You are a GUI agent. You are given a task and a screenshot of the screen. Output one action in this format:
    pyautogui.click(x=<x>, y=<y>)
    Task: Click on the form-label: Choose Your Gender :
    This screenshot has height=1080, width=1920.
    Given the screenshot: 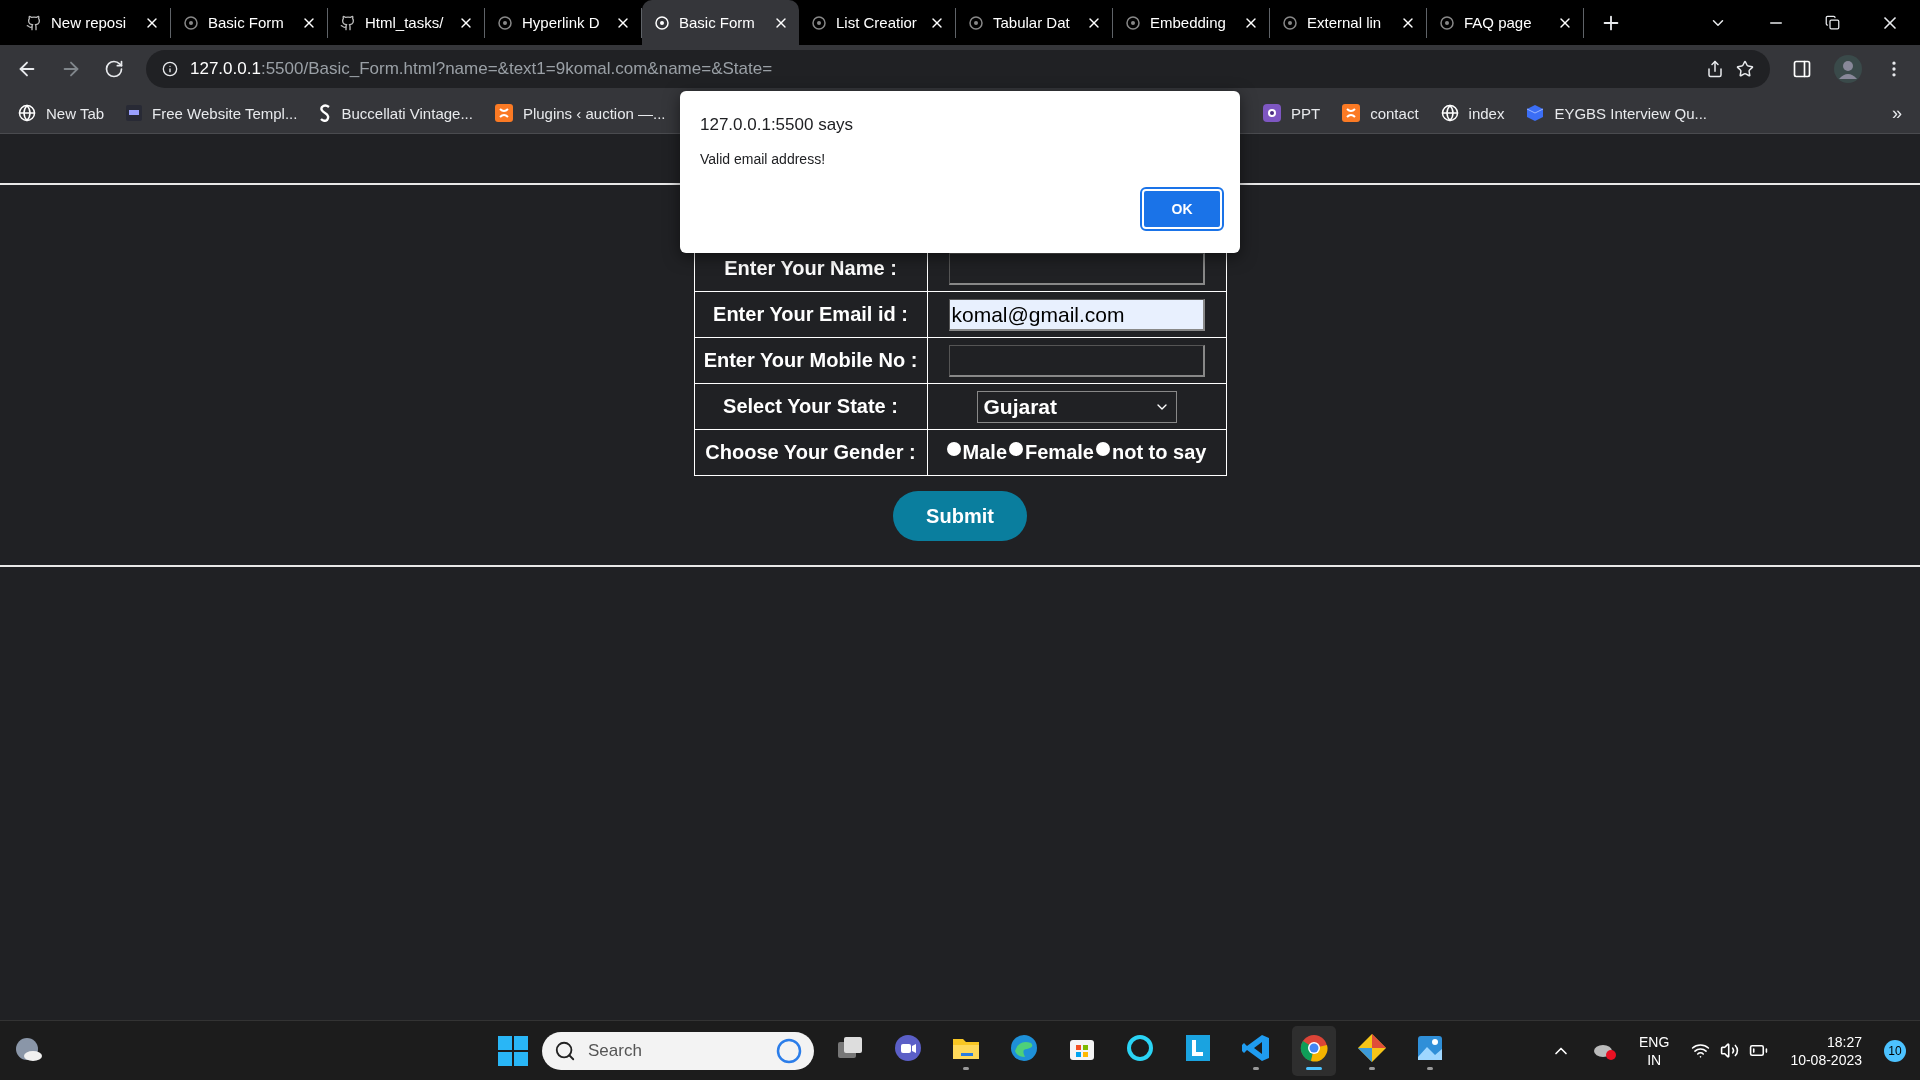 What is the action you would take?
    pyautogui.click(x=810, y=452)
    